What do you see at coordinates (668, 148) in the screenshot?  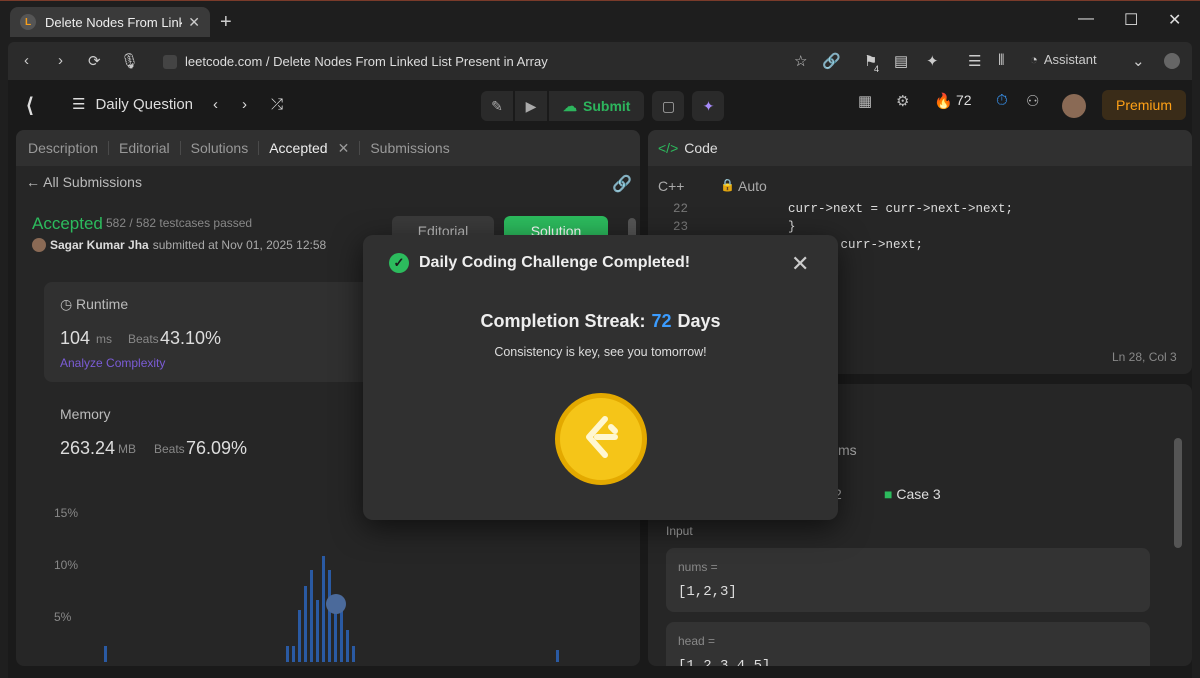 I see `code-icon: </>` at bounding box center [668, 148].